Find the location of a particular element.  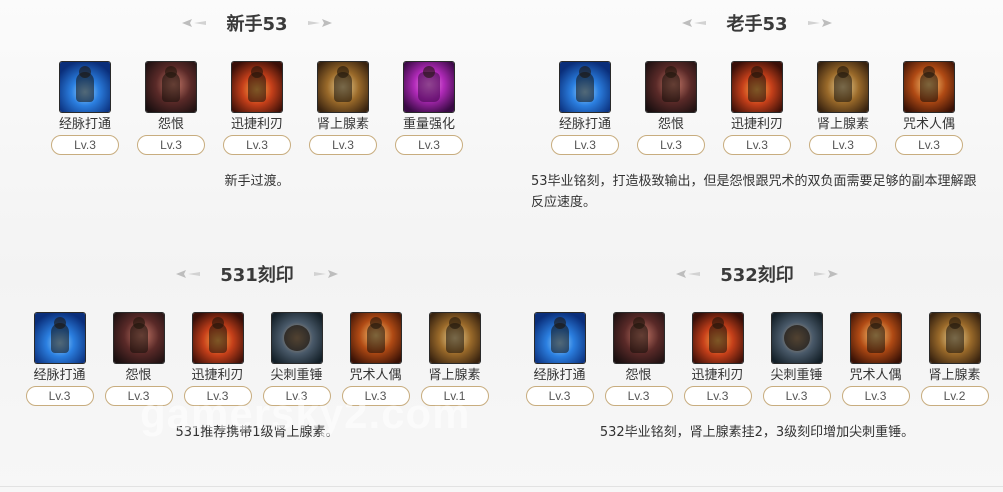

spiked-hammer-icon is located at coordinates (296, 338).